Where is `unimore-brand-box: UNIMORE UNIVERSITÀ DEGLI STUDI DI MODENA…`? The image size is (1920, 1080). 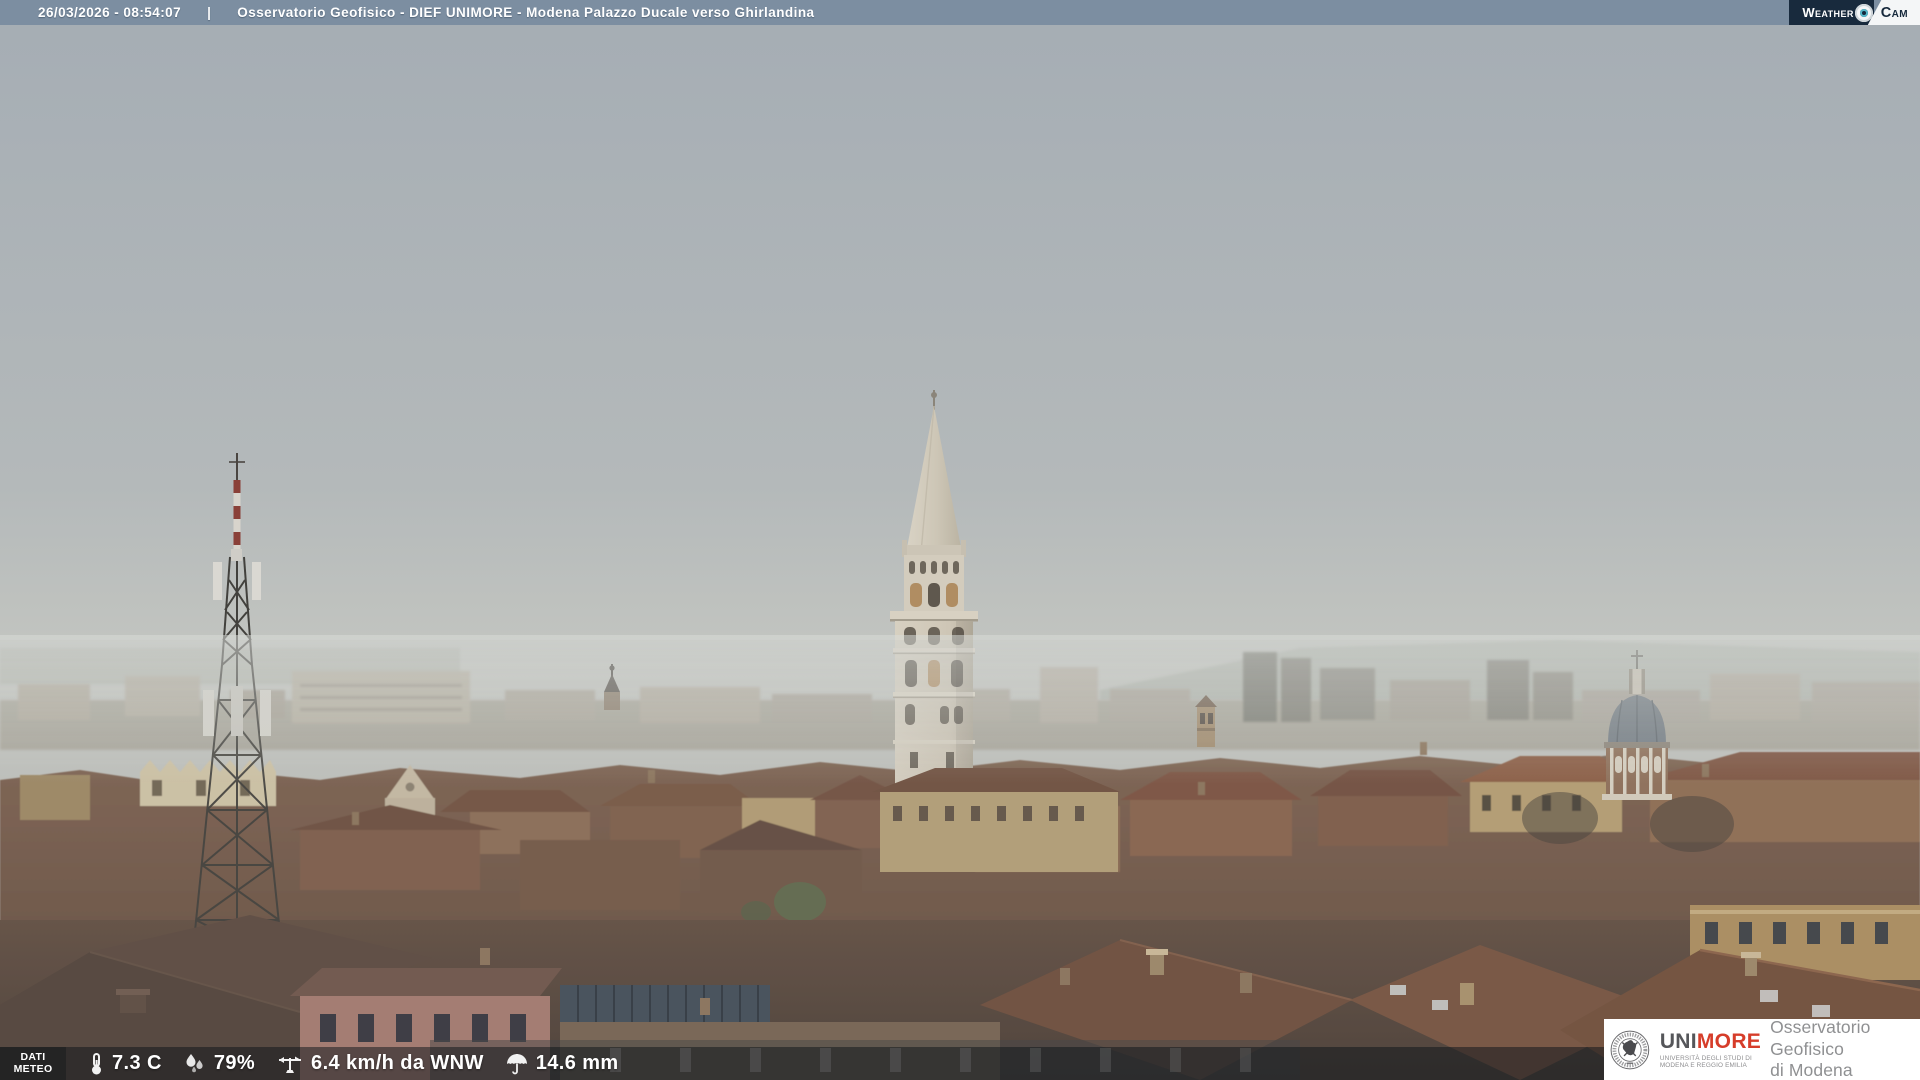 unimore-brand-box: UNIMORE UNIVERSITÀ DEGLI STUDI DI MODENA… is located at coordinates (1762, 1048).